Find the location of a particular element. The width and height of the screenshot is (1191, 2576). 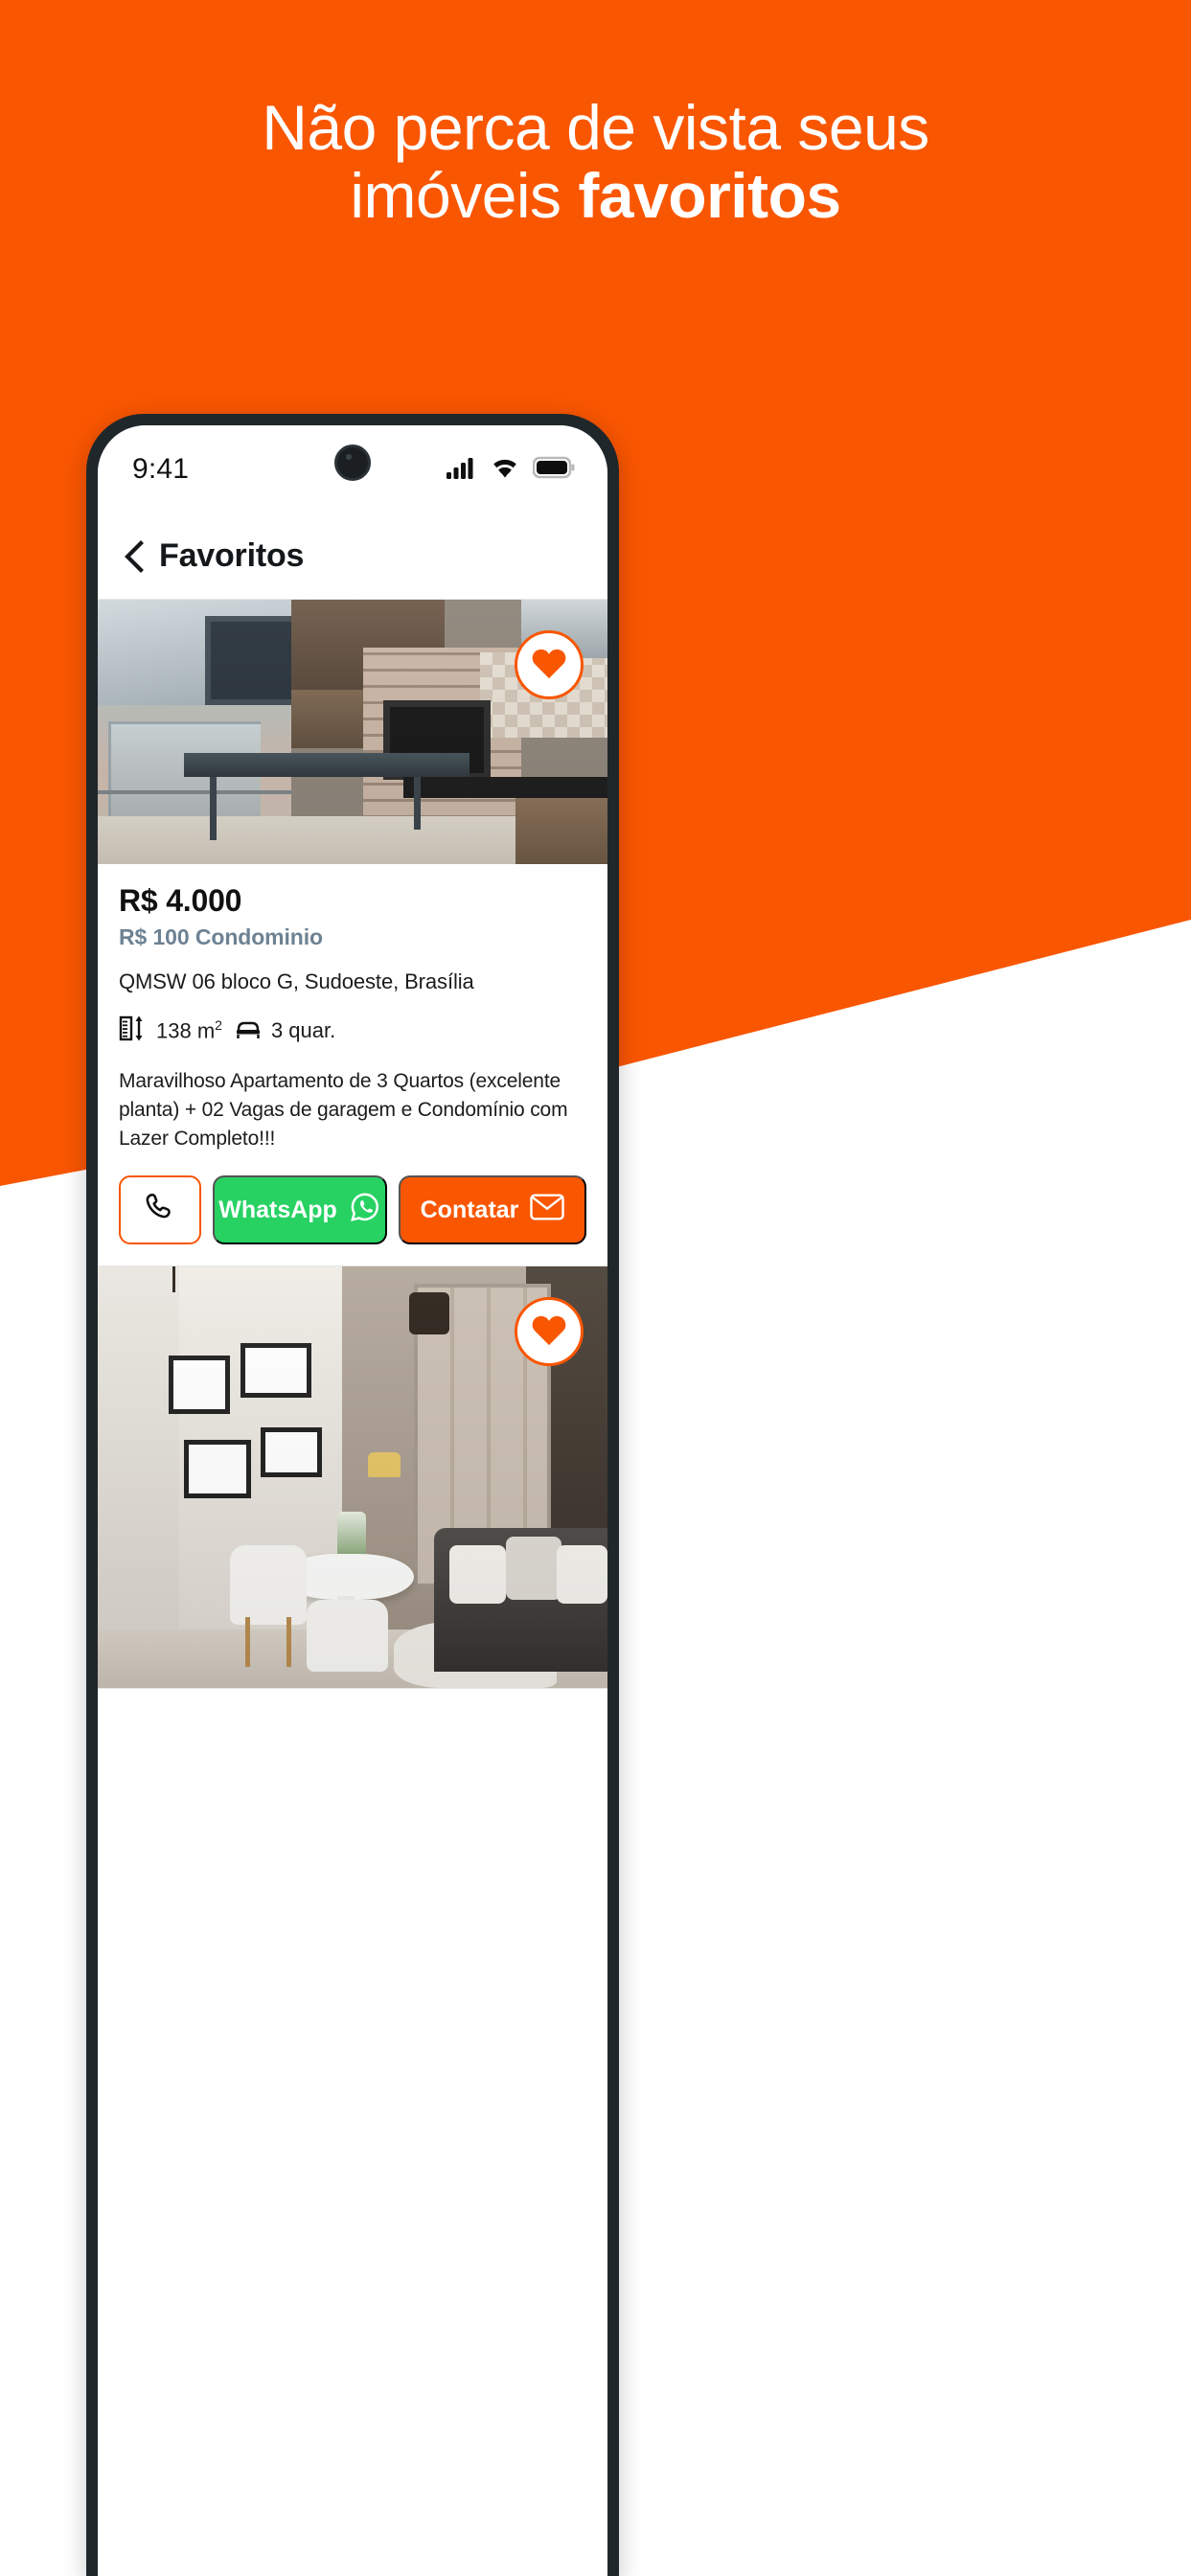

front-camera-icon is located at coordinates (352, 463).